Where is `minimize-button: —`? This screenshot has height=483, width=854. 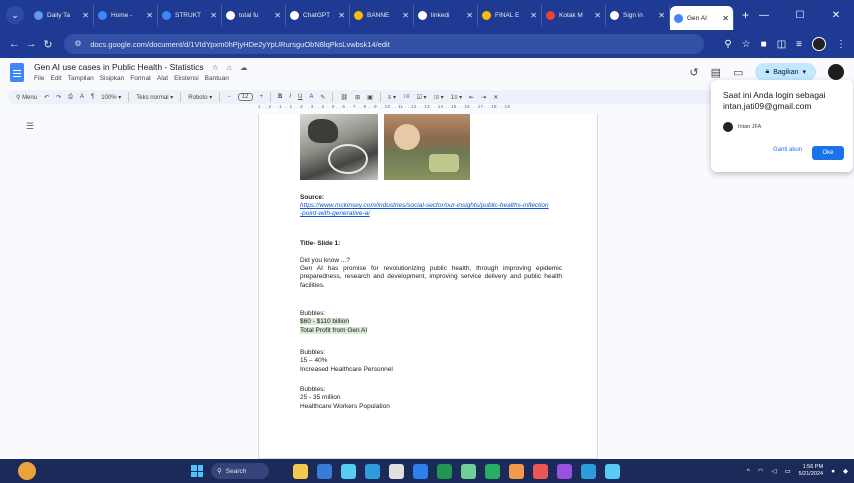 minimize-button: — is located at coordinates (764, 15).